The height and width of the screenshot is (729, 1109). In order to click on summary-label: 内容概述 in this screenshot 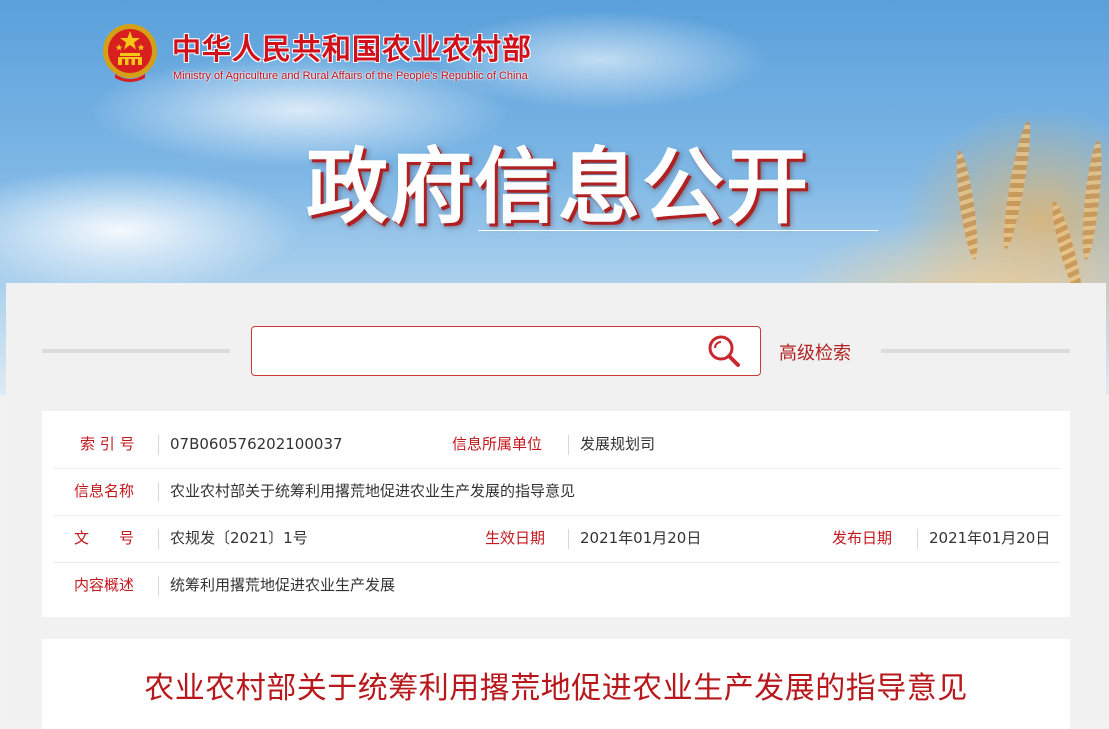, I will do `click(104, 585)`.